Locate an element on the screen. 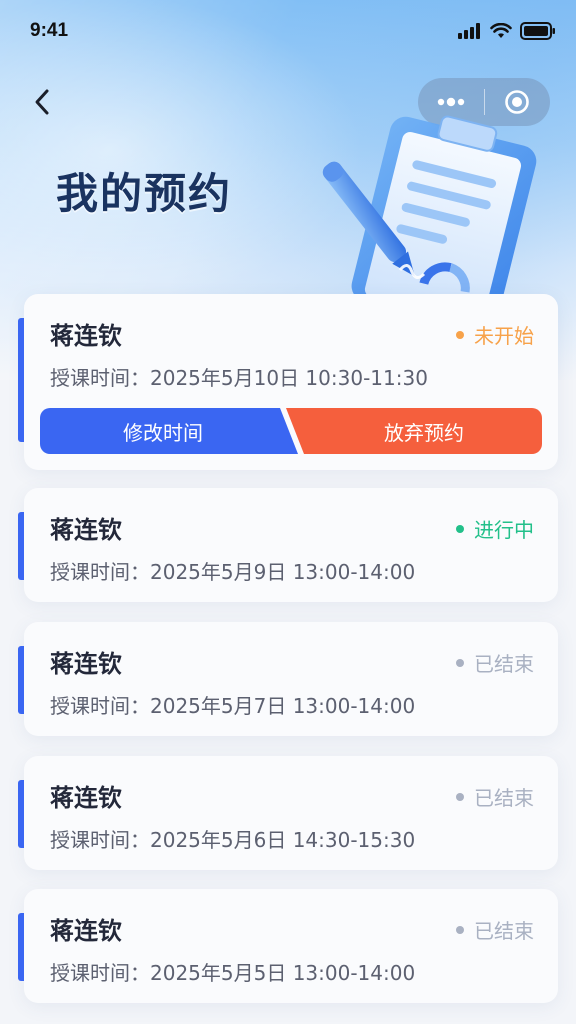  status-text: 进行中 is located at coordinates (504, 530).